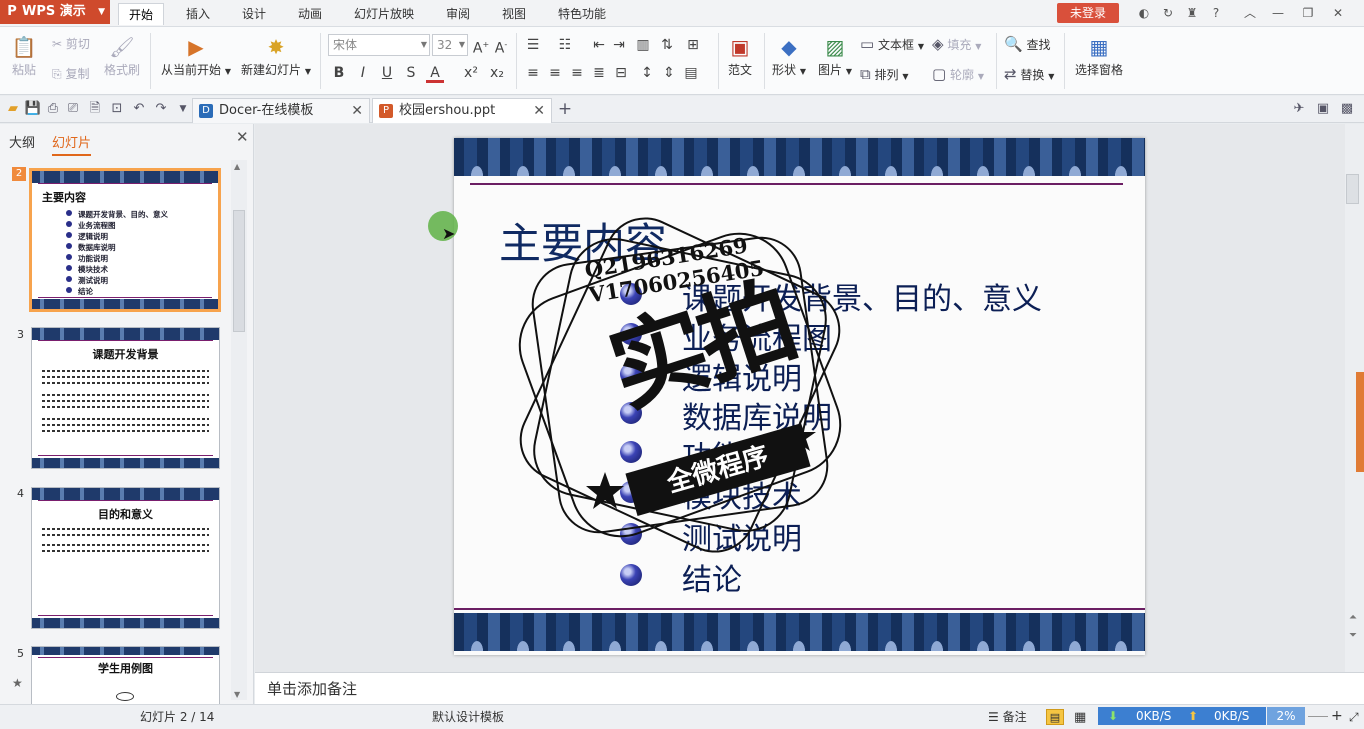 The height and width of the screenshot is (729, 1364). I want to click on shadow-icon: S, so click(411, 73).